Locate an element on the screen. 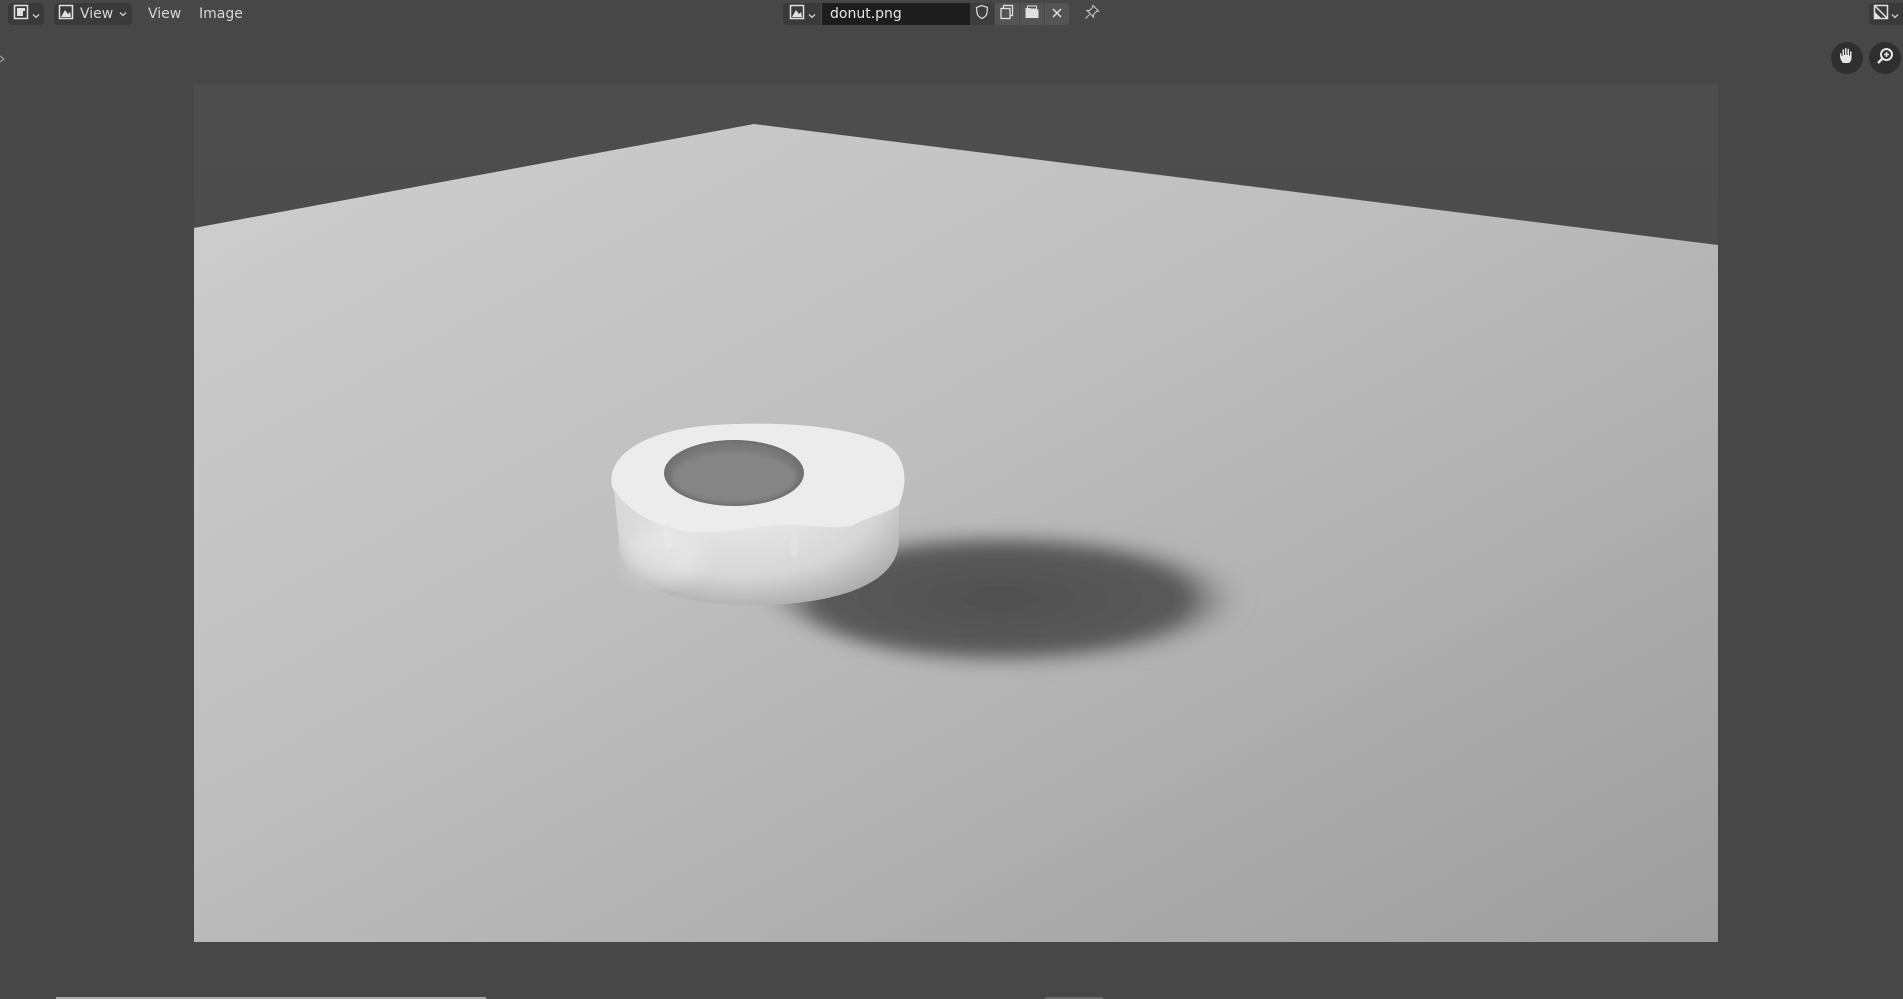 The image size is (1903, 999). new-image-button is located at coordinates (1007, 14).